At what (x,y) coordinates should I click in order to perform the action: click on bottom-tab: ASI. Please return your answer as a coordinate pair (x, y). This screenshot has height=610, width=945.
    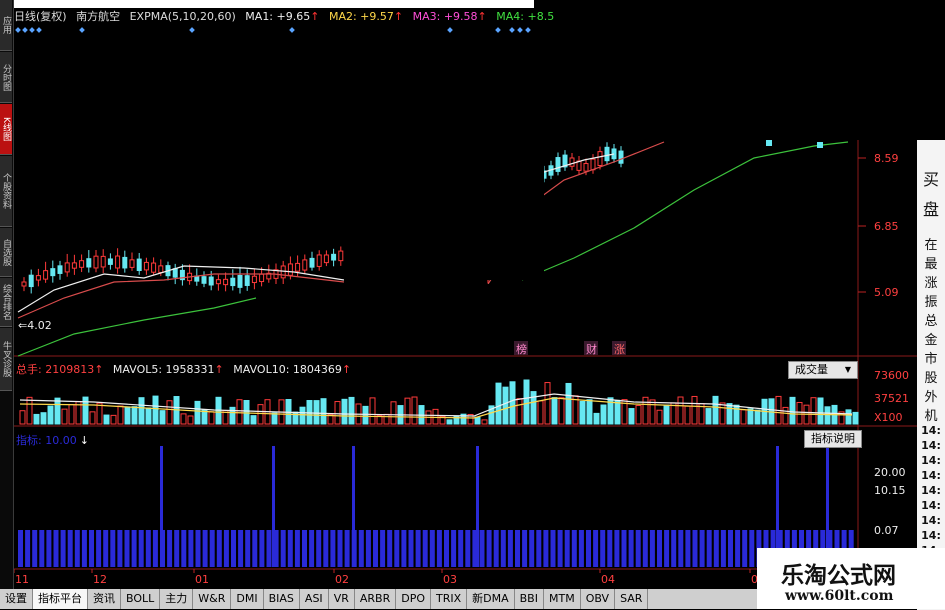
    Looking at the image, I should click on (314, 599).